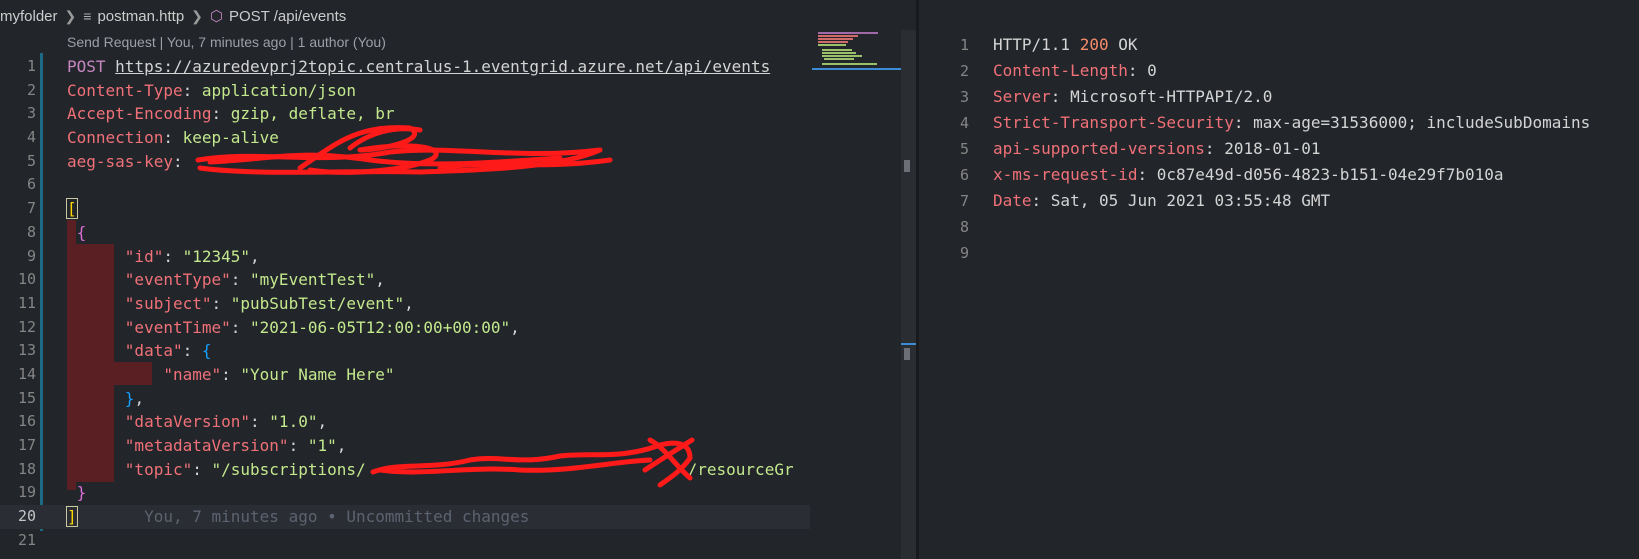  What do you see at coordinates (337, 517) in the screenshot?
I see `git-blame-annotation: You, 7 minutes ago • Uncommitted changes` at bounding box center [337, 517].